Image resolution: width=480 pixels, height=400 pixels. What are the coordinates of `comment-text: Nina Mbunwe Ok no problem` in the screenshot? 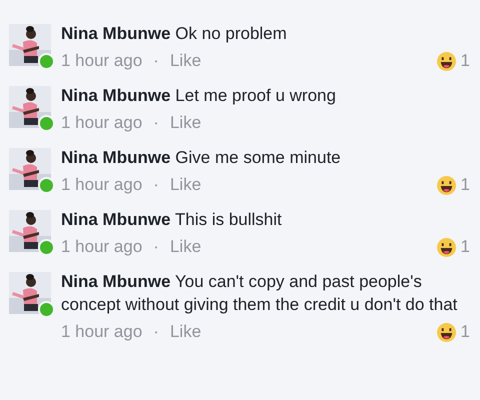 It's located at (174, 34).